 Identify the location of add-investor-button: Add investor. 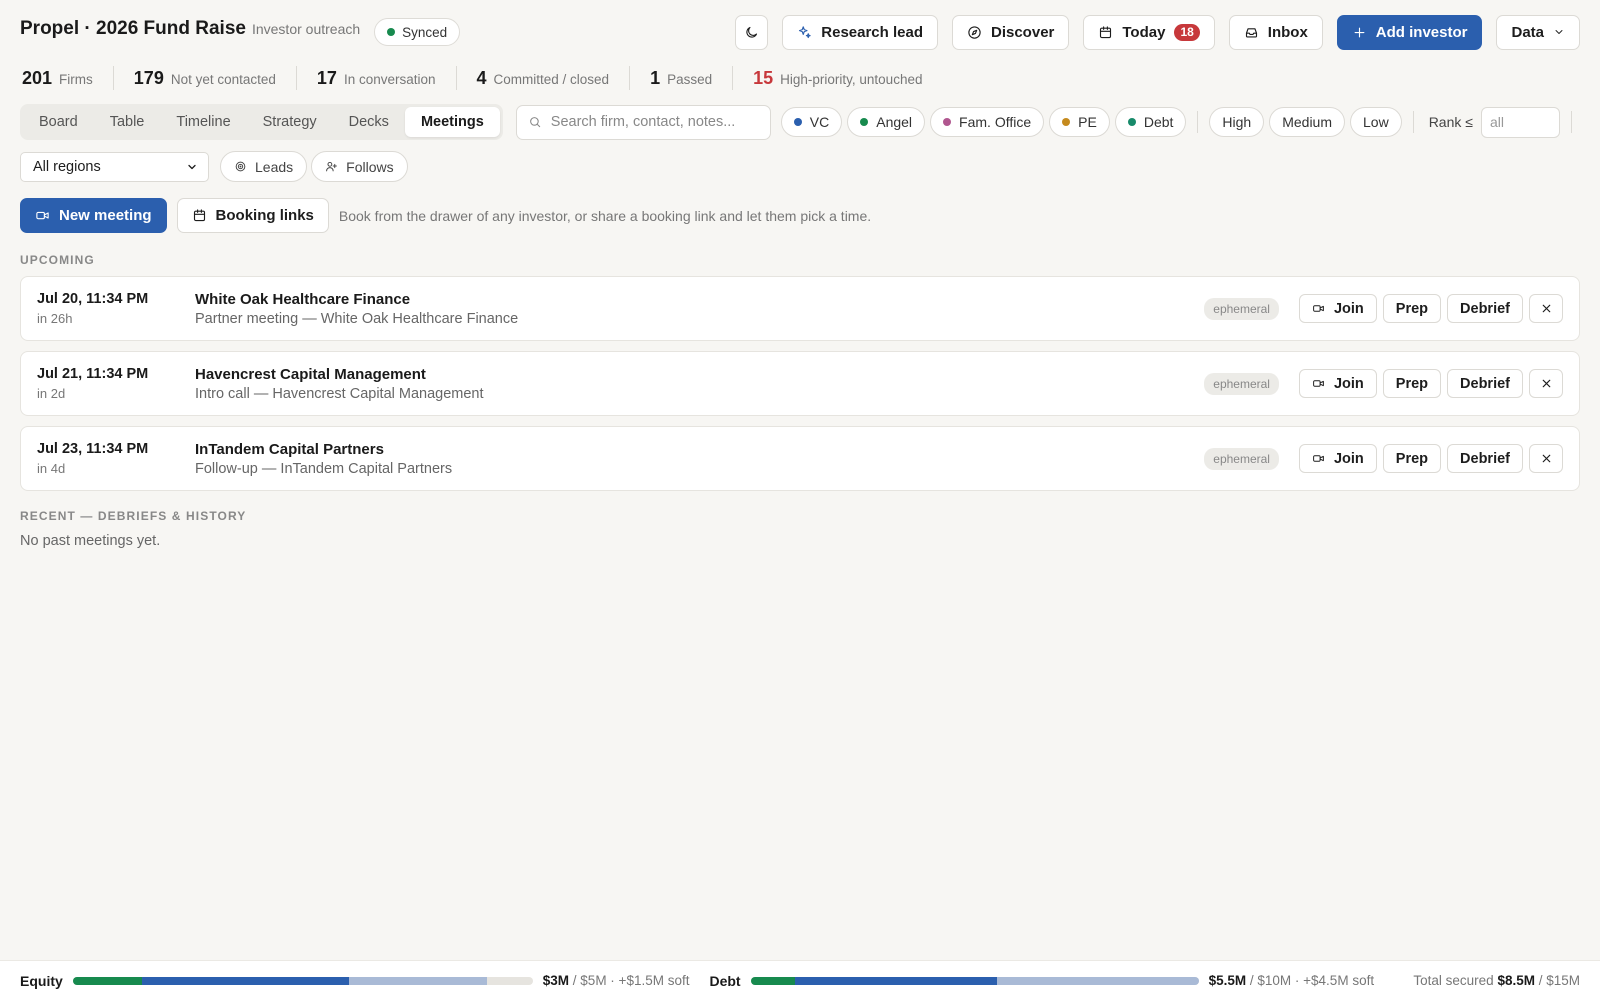
(1409, 32).